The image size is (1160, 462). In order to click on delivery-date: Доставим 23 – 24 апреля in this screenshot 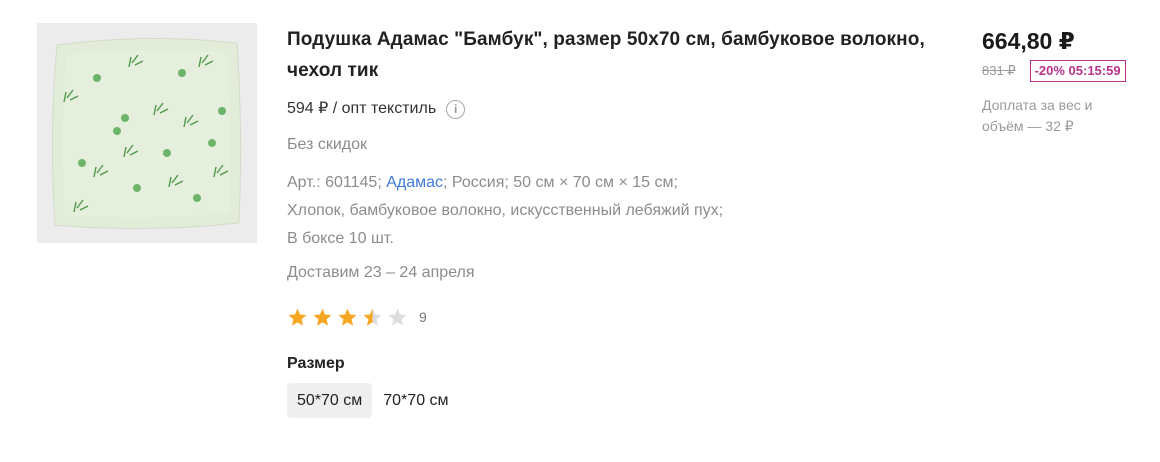, I will do `click(381, 272)`.